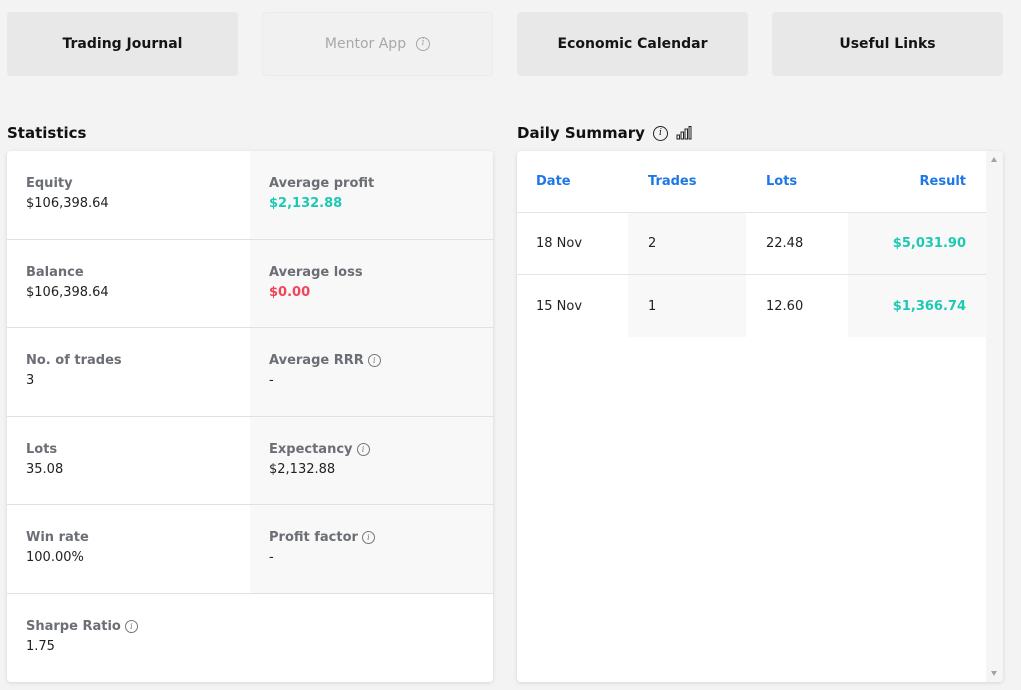 Image resolution: width=1021 pixels, height=690 pixels. I want to click on daily-summary-title-text: Daily Summary, so click(581, 133).